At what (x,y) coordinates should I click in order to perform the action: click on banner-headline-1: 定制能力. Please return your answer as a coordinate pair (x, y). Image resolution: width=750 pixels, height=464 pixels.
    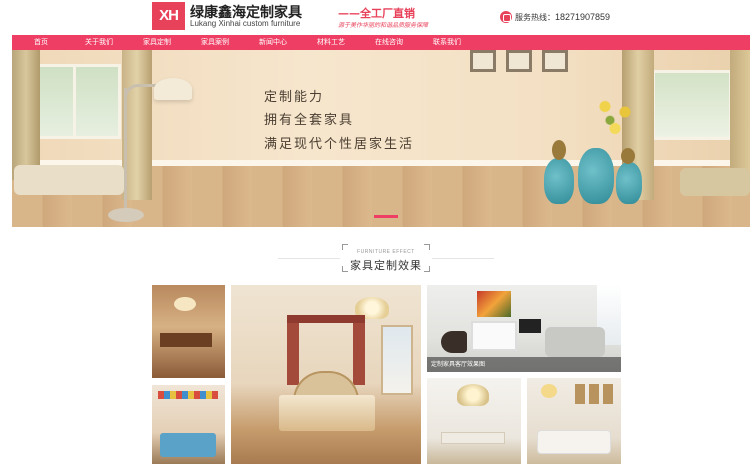
    Looking at the image, I should click on (294, 97).